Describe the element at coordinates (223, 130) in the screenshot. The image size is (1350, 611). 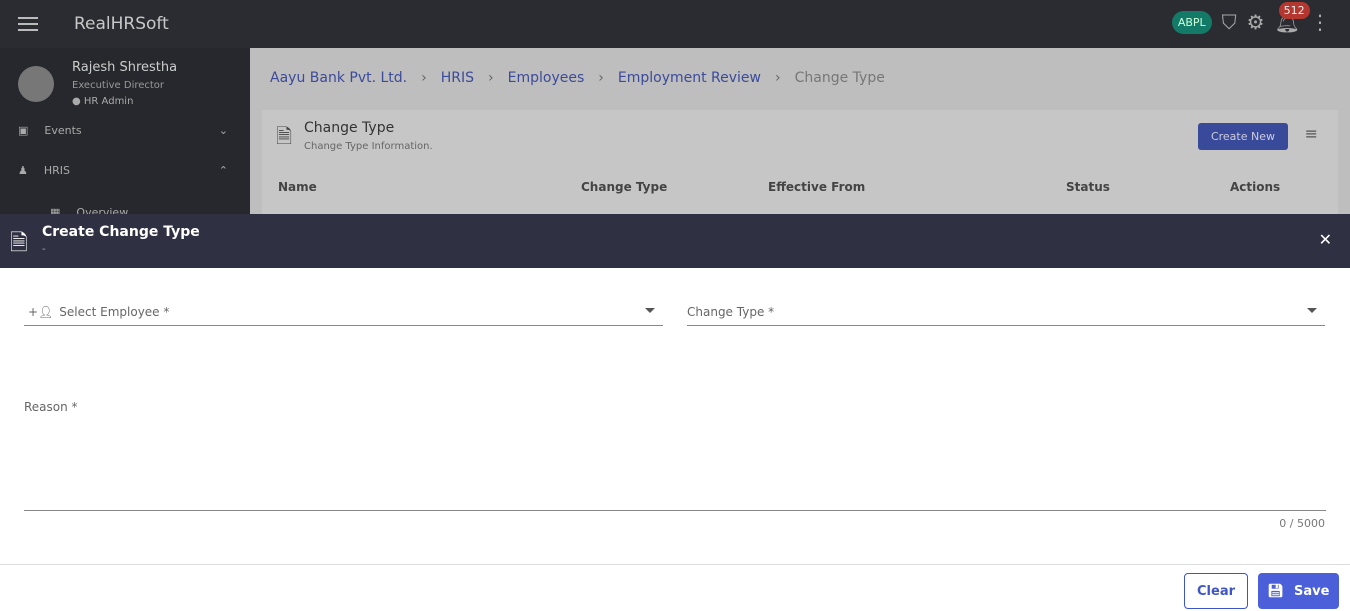
I see `chevron-down-icon: ⌄` at that location.